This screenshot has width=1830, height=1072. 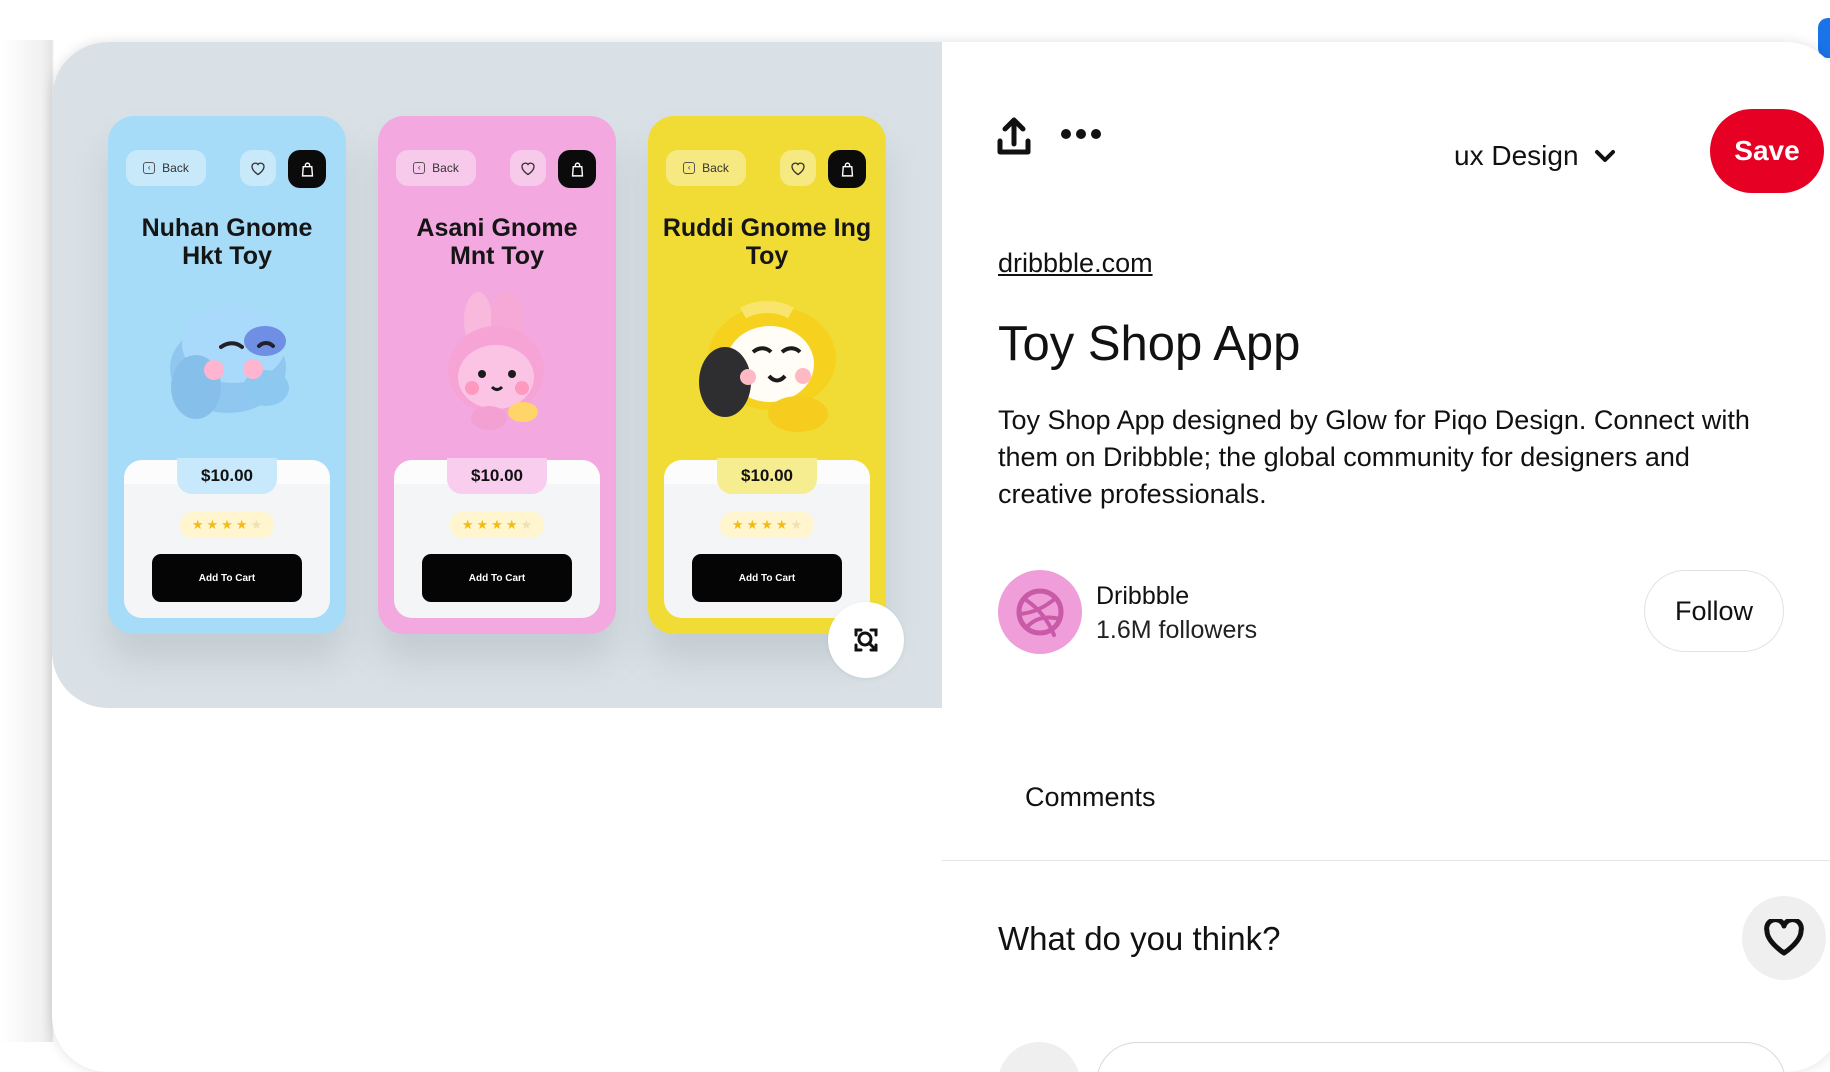 I want to click on pin-title: Toy Shop App, so click(x=1149, y=344).